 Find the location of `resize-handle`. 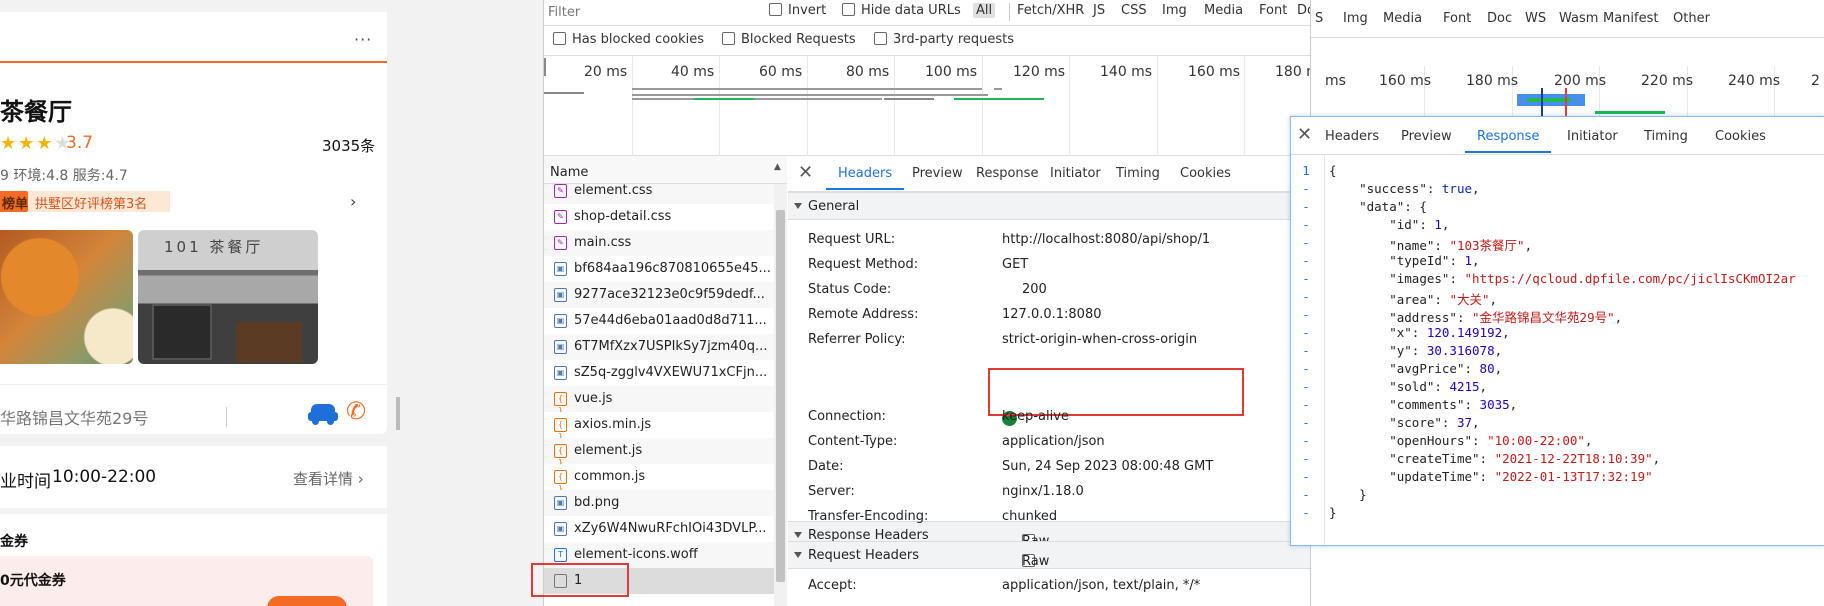

resize-handle is located at coordinates (398, 413).